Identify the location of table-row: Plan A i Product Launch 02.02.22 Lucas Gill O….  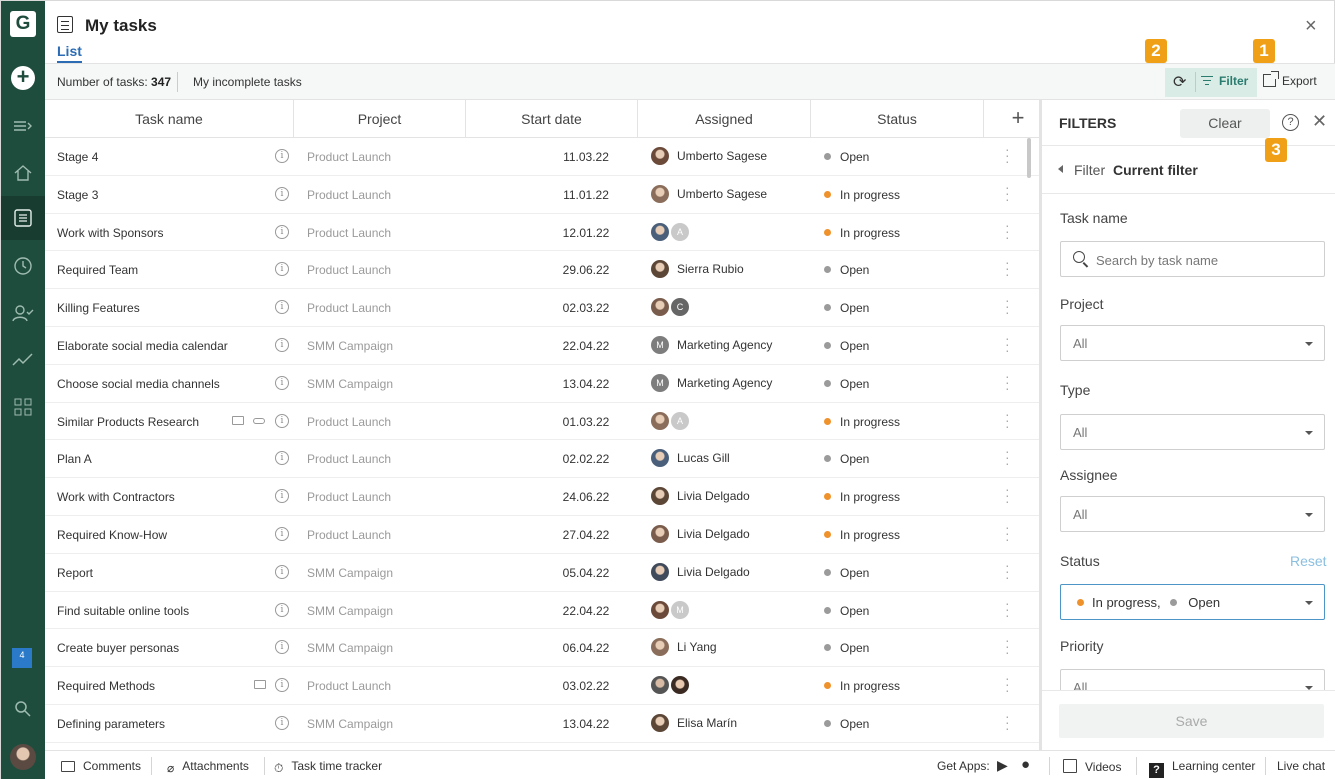
(543, 459).